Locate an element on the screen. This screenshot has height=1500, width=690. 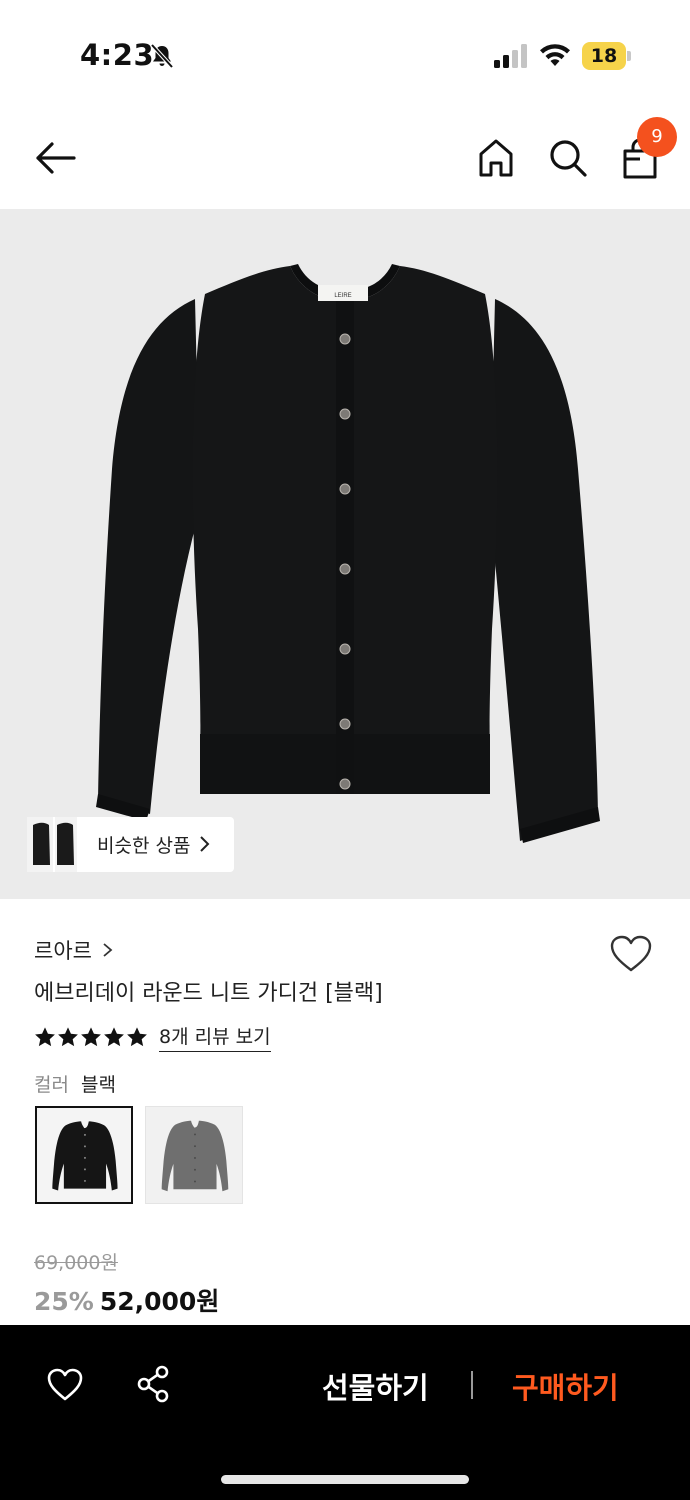
color-label: 컬러 is located at coordinates (51, 1085).